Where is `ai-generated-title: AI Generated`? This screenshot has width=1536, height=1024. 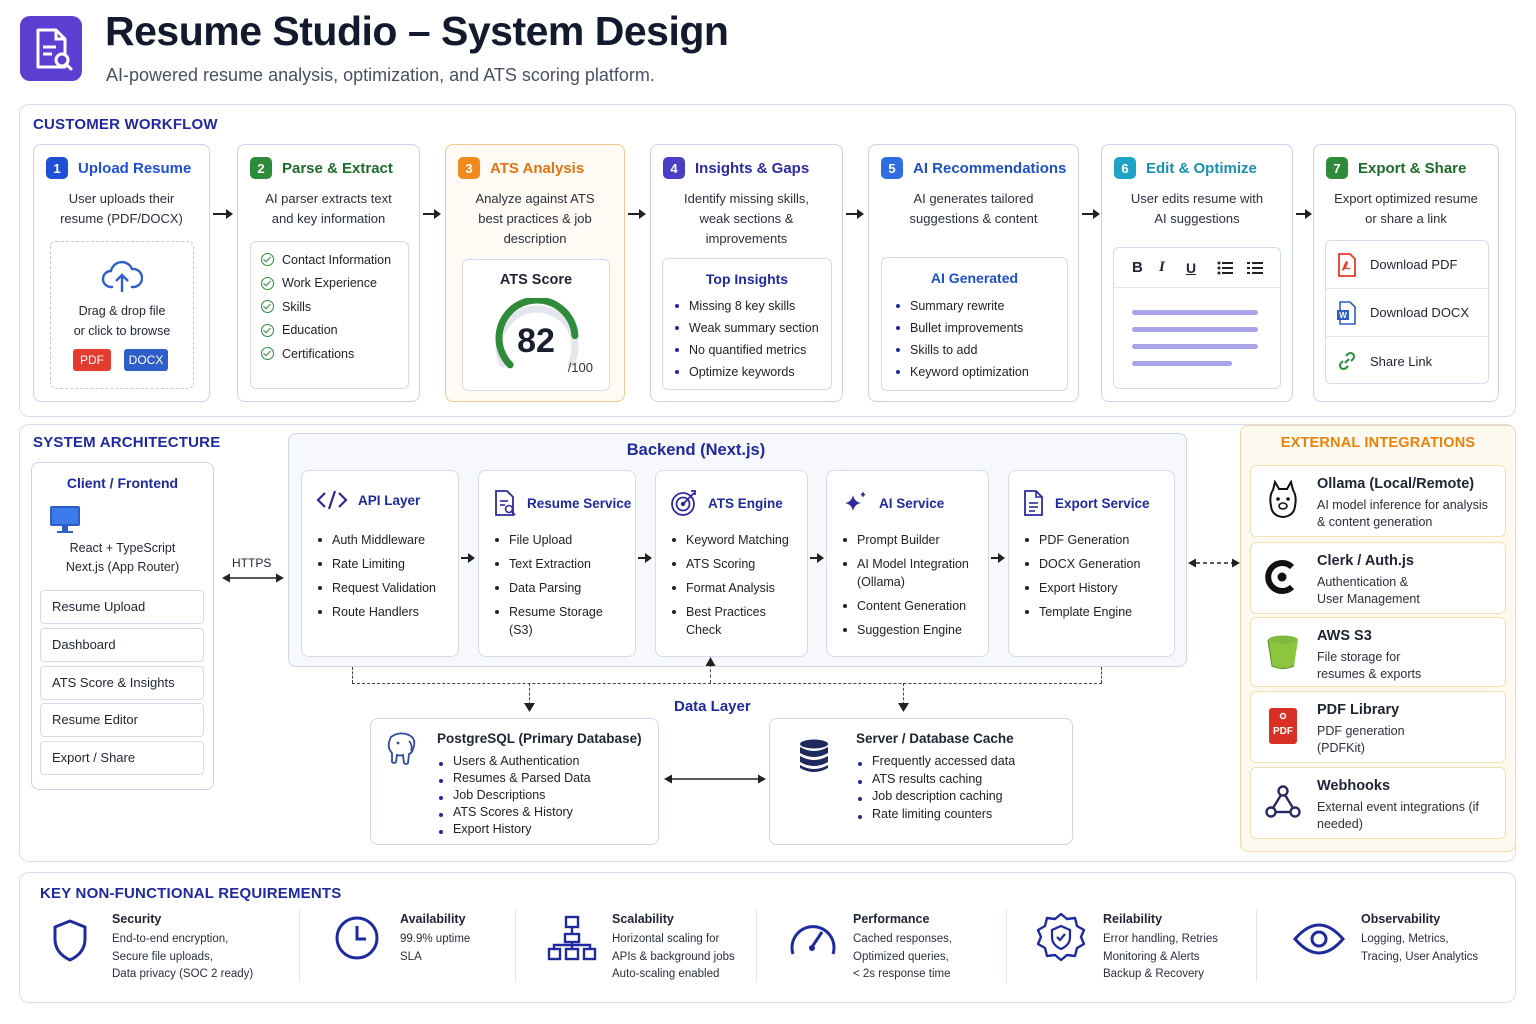 ai-generated-title: AI Generated is located at coordinates (974, 278).